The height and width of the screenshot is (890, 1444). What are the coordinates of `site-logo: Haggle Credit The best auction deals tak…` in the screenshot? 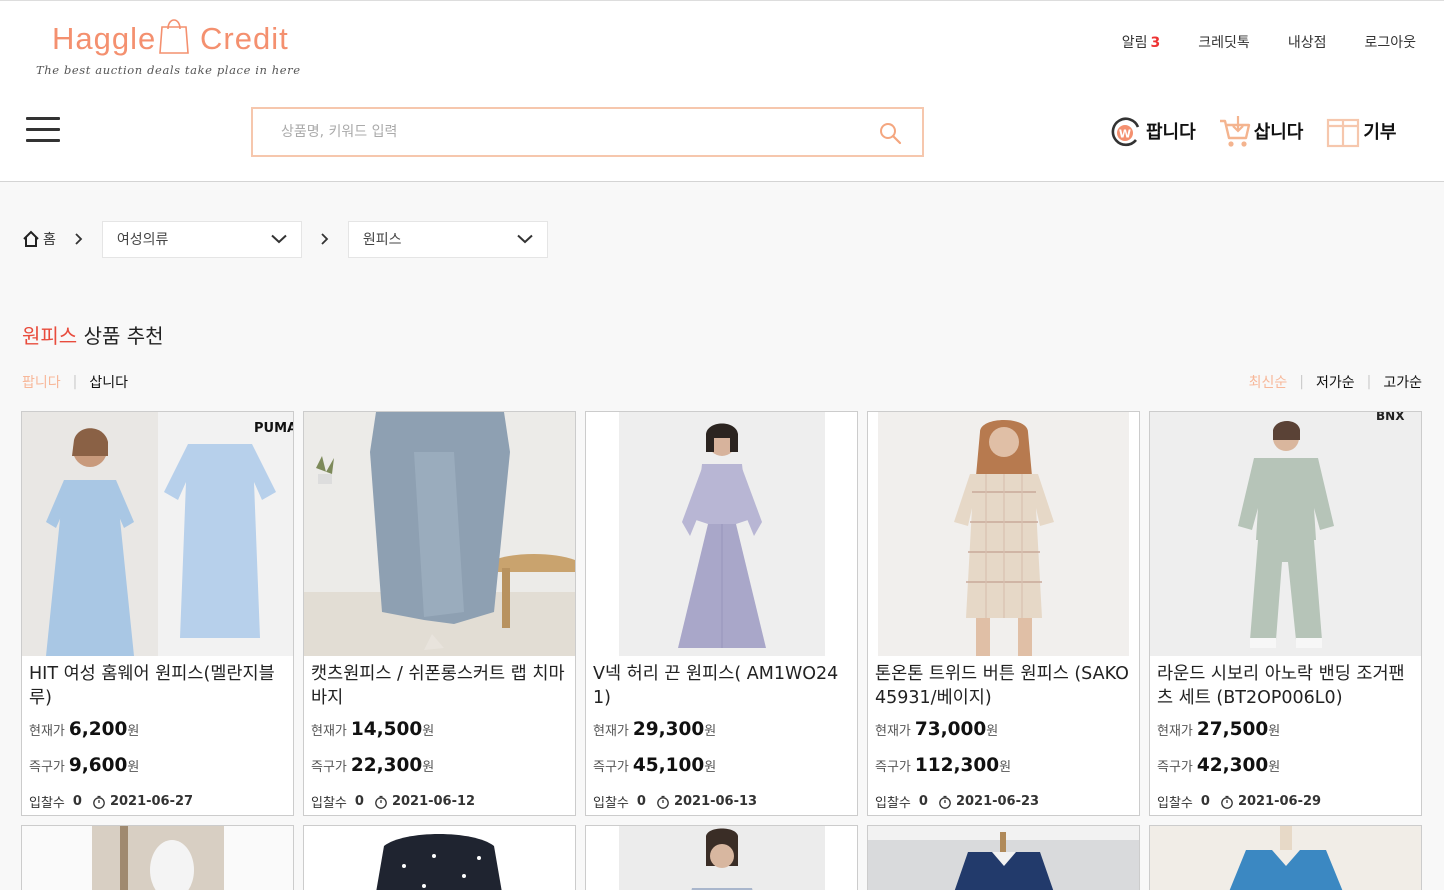 It's located at (171, 47).